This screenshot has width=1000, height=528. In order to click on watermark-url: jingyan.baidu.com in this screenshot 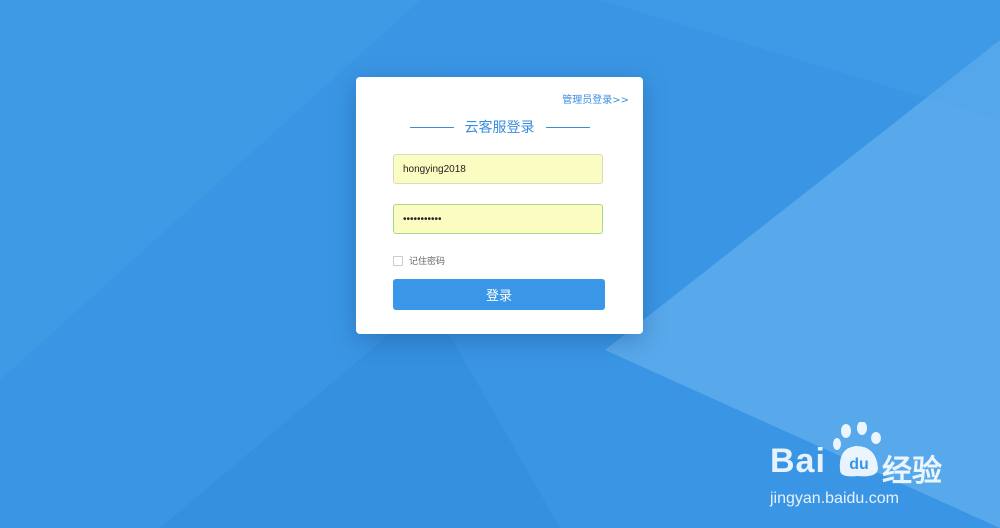, I will do `click(834, 498)`.